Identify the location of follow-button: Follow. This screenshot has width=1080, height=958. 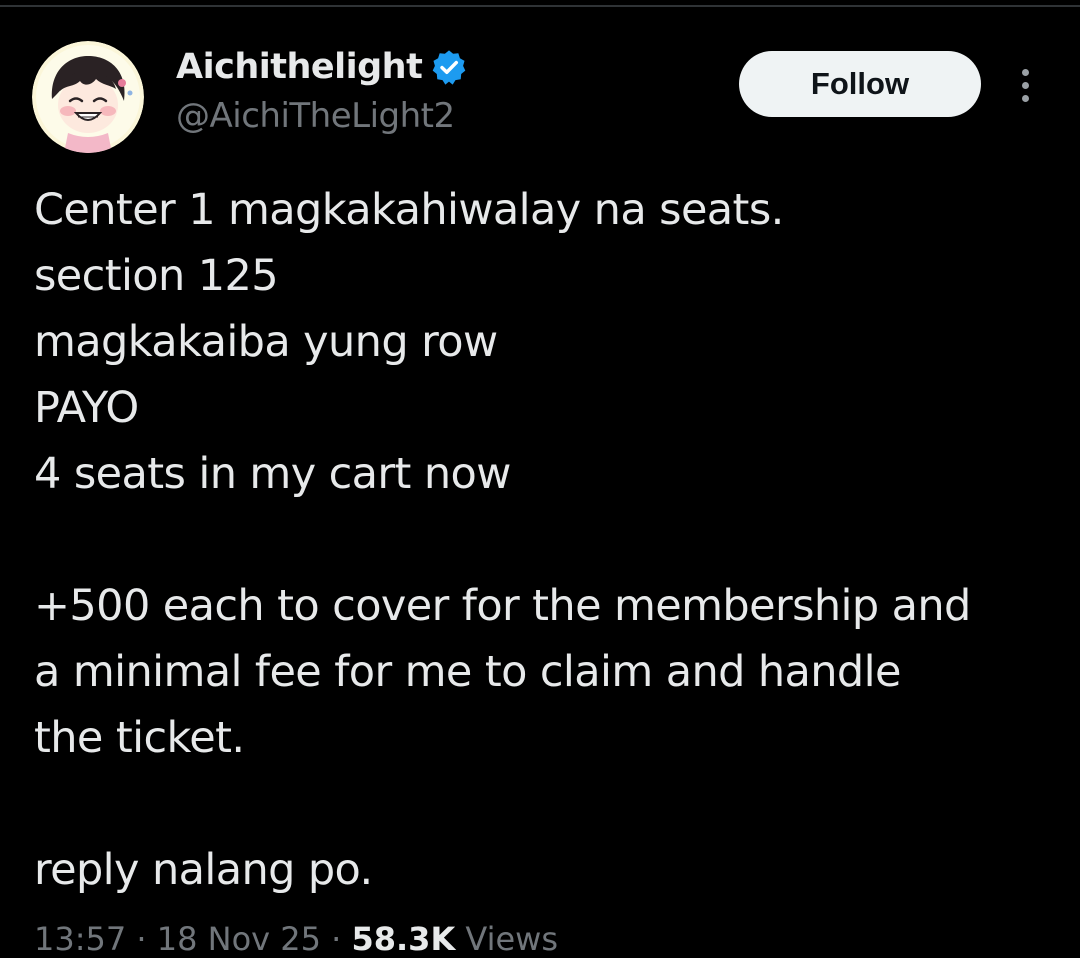
(860, 84).